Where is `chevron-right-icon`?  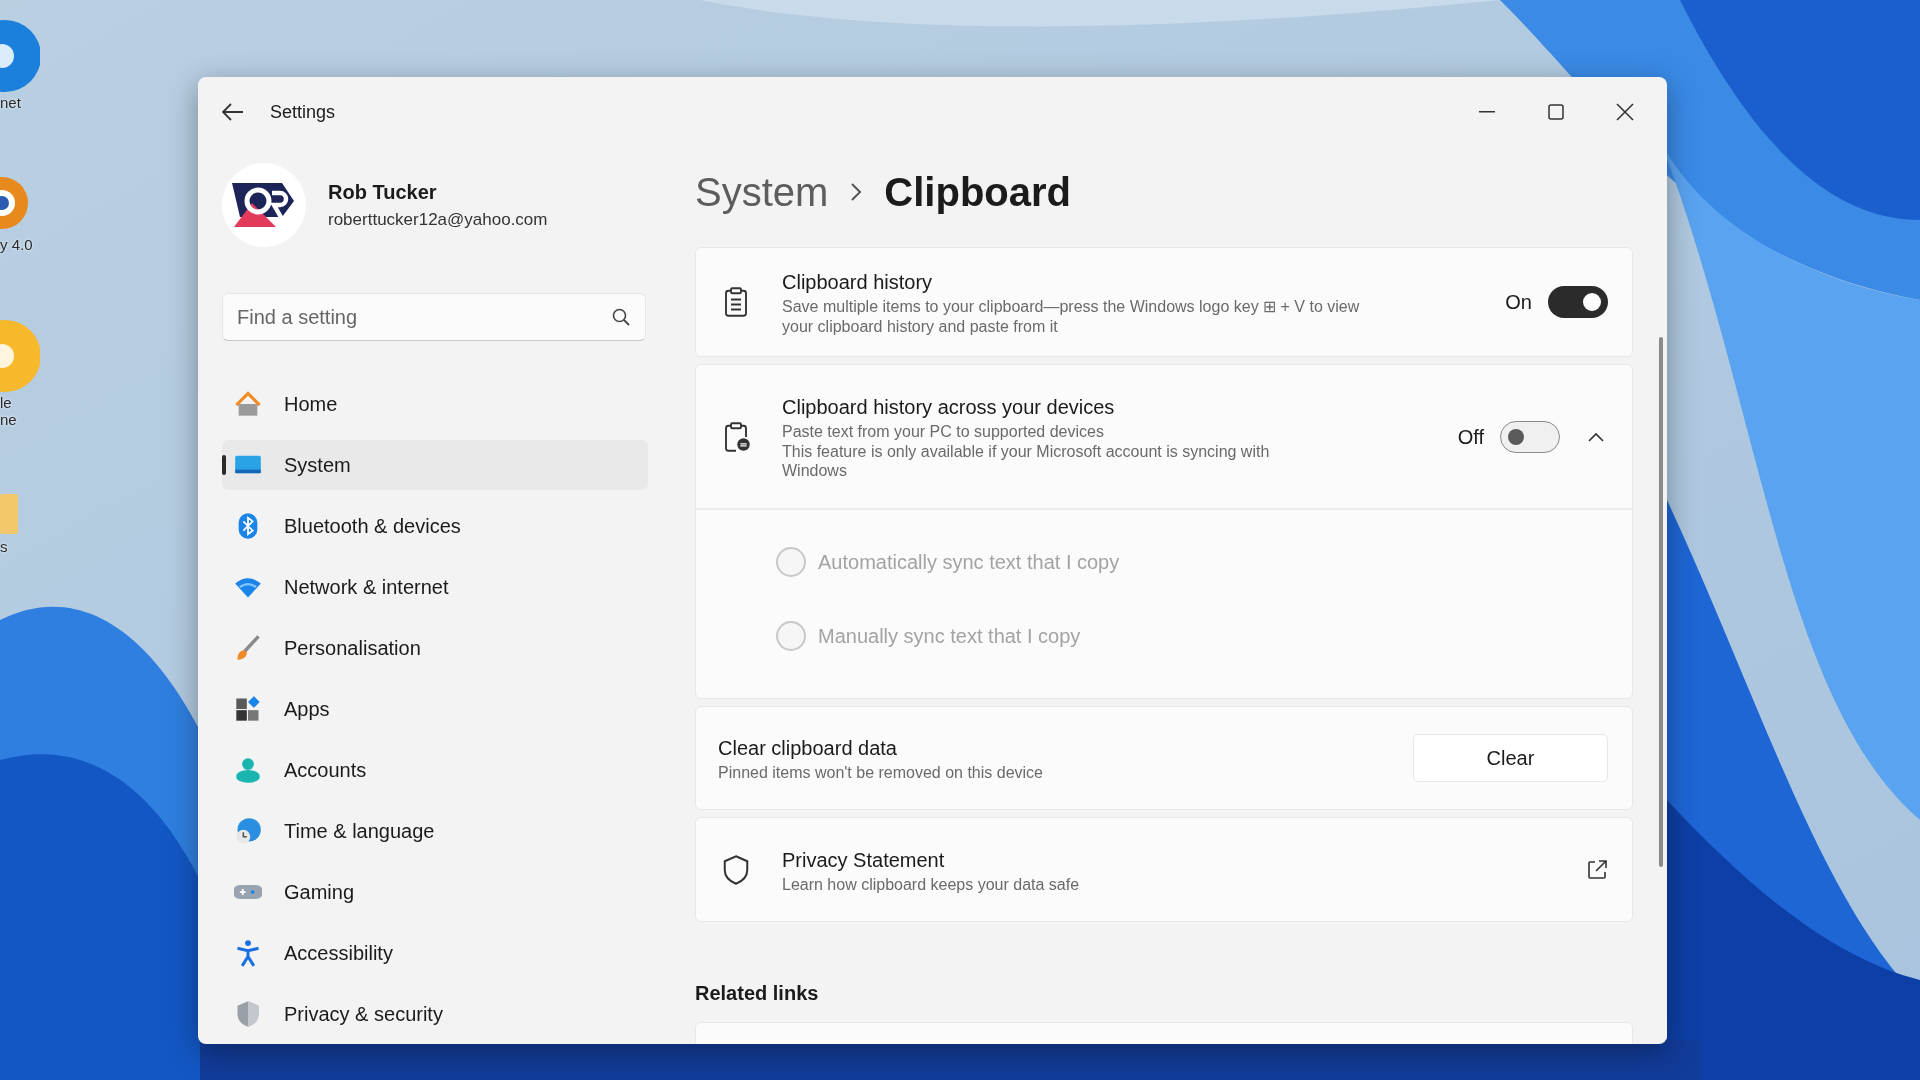
chevron-right-icon is located at coordinates (856, 192).